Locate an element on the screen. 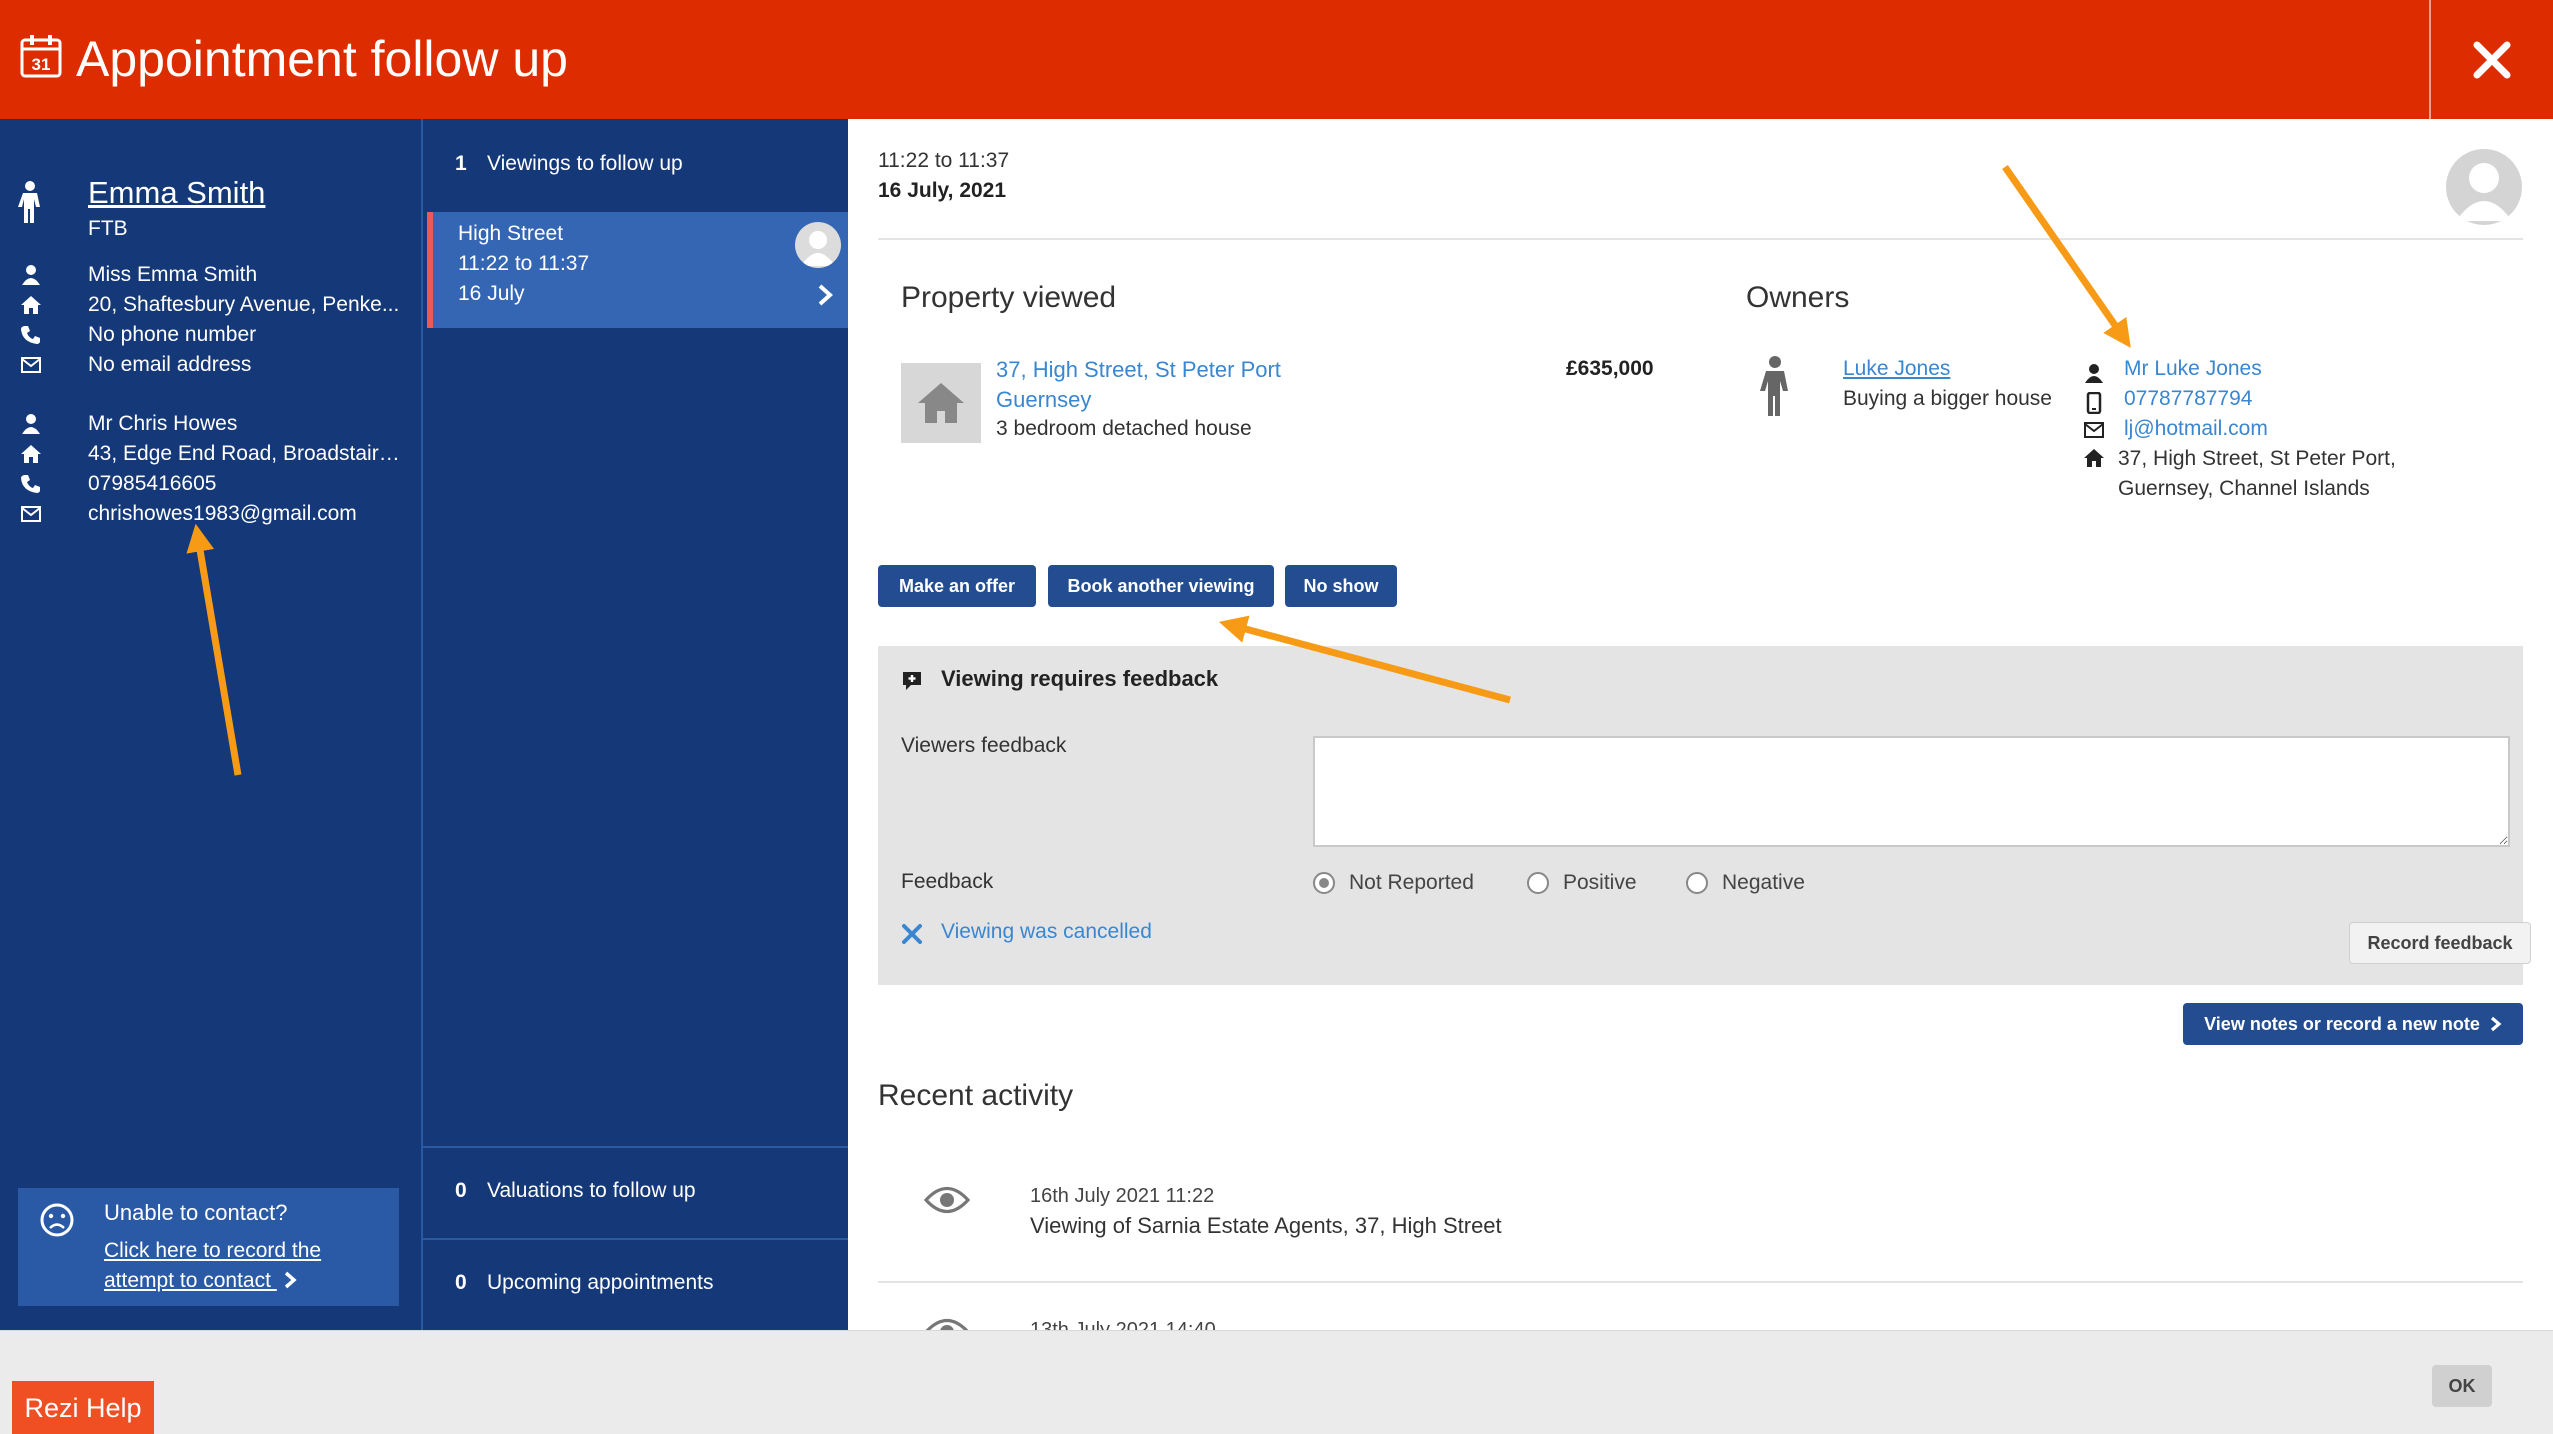 The image size is (2553, 1434). calendar-icon: 31 is located at coordinates (41, 56).